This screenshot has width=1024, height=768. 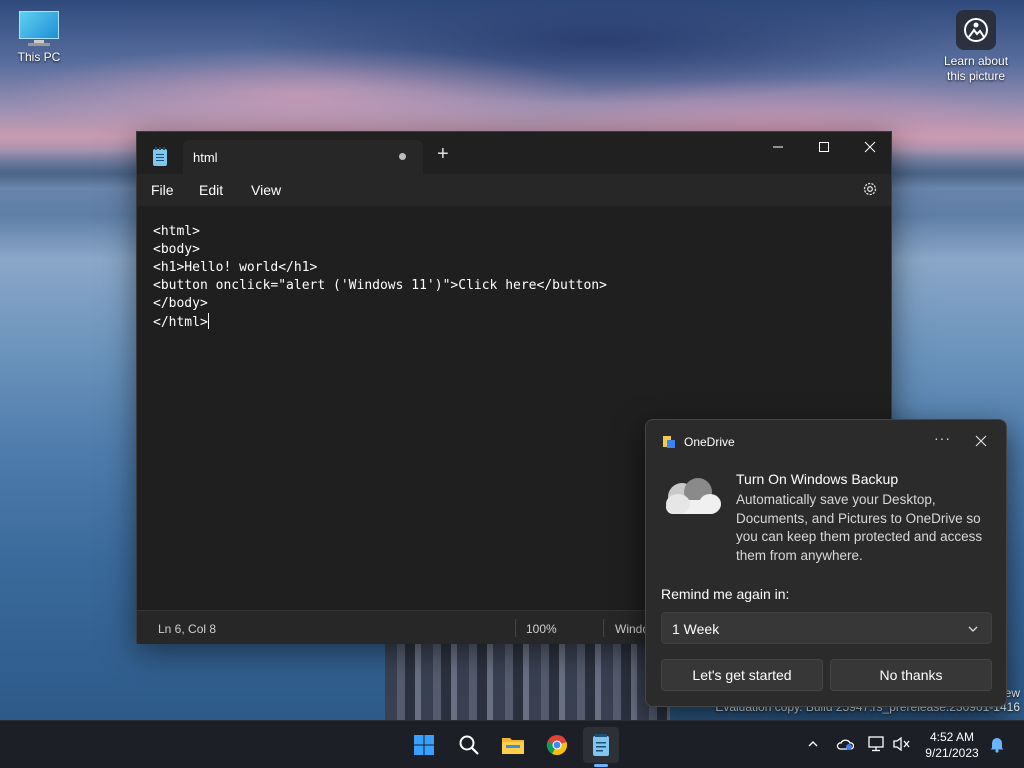 What do you see at coordinates (696, 629) in the screenshot?
I see `remind-interval-value: 1 Week` at bounding box center [696, 629].